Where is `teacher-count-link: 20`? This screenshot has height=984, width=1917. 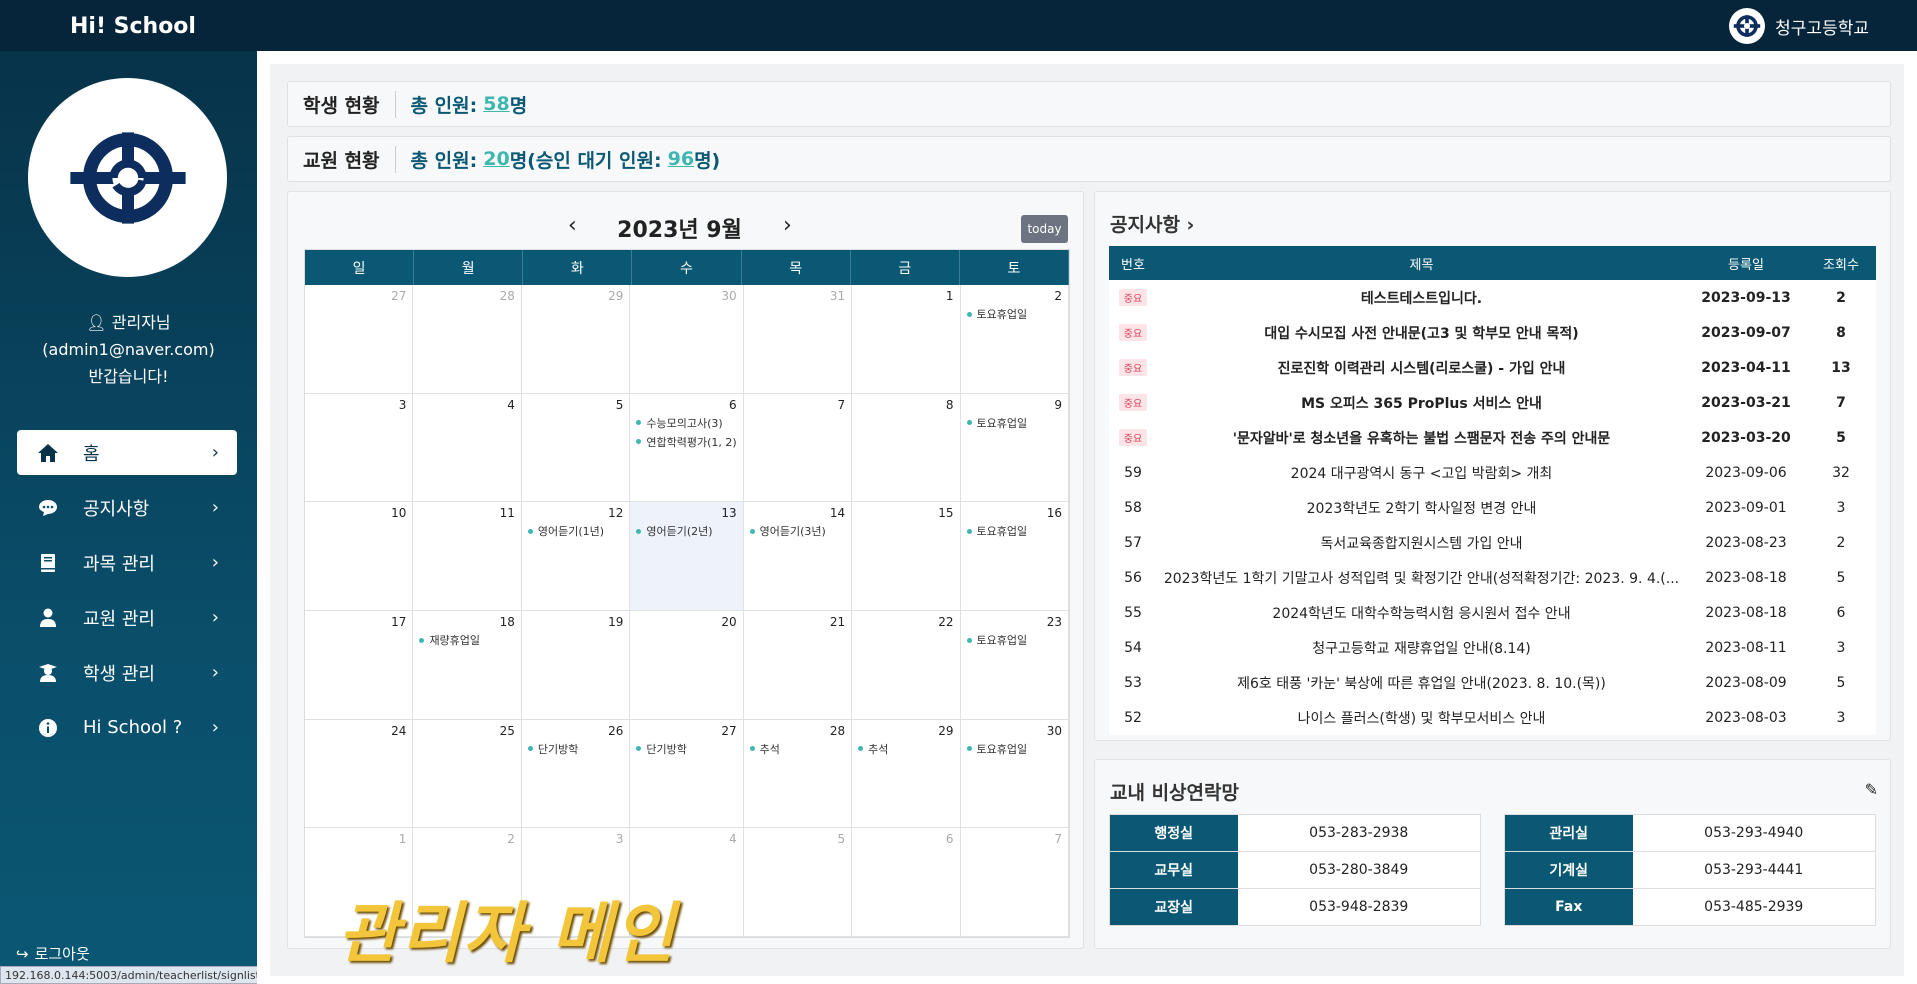
teacher-count-link: 20 is located at coordinates (496, 159).